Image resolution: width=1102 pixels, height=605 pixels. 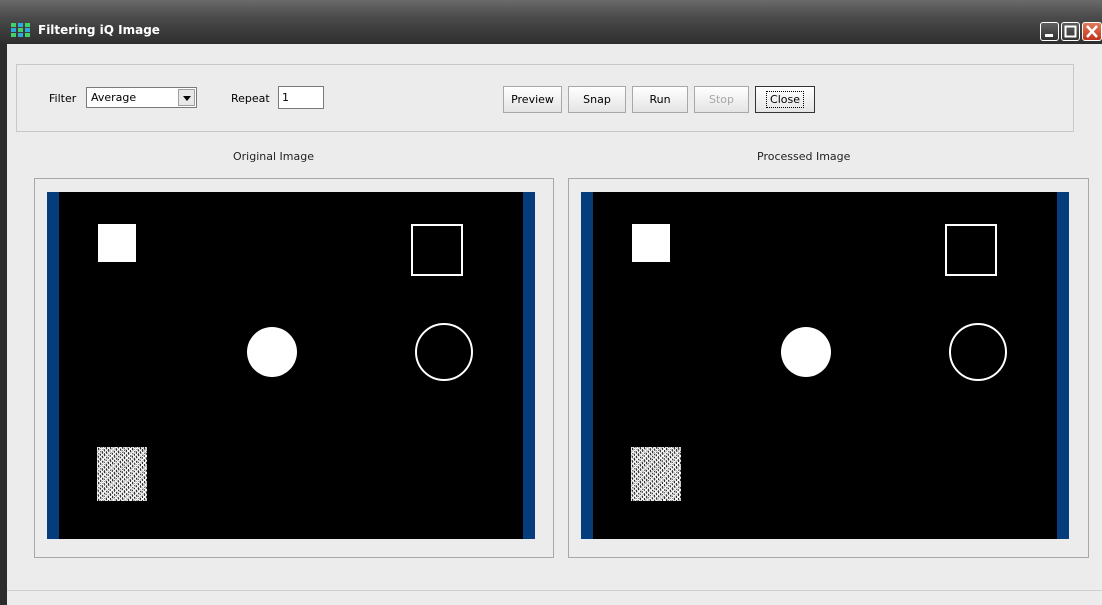 What do you see at coordinates (721, 99) in the screenshot?
I see `stop-button: Stop` at bounding box center [721, 99].